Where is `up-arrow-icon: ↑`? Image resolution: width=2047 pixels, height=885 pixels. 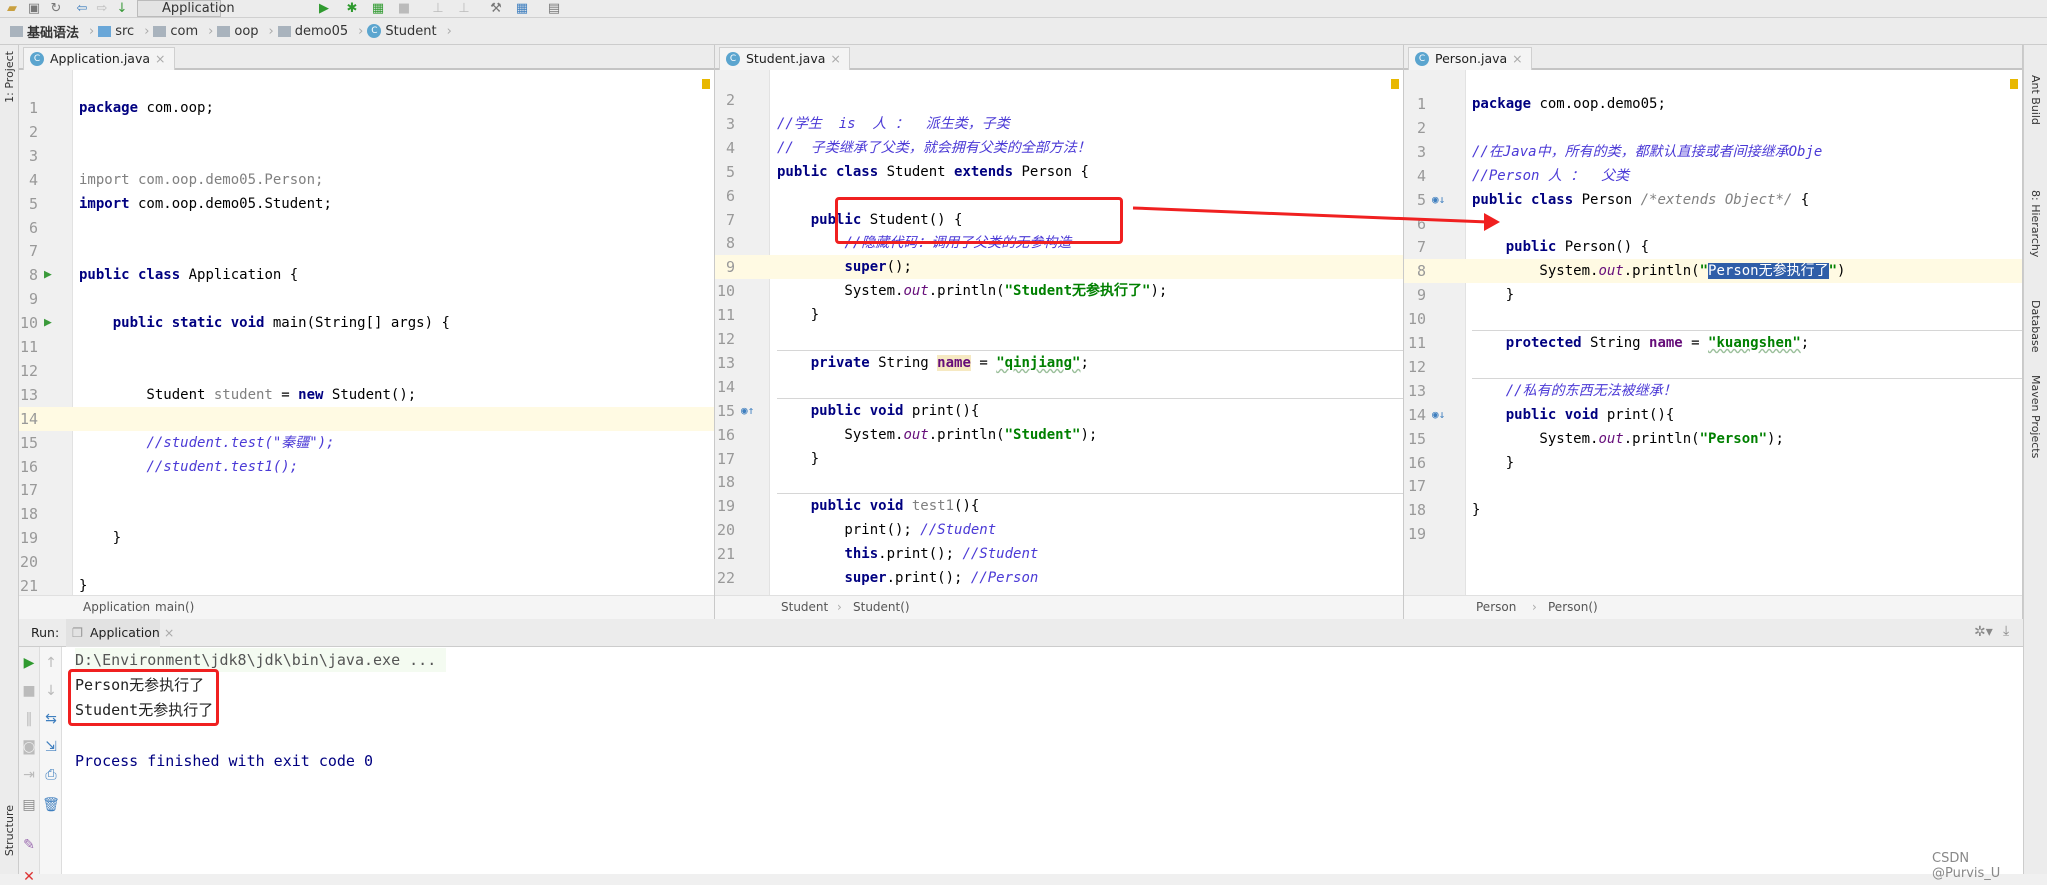
up-arrow-icon: ↑ is located at coordinates (51, 663).